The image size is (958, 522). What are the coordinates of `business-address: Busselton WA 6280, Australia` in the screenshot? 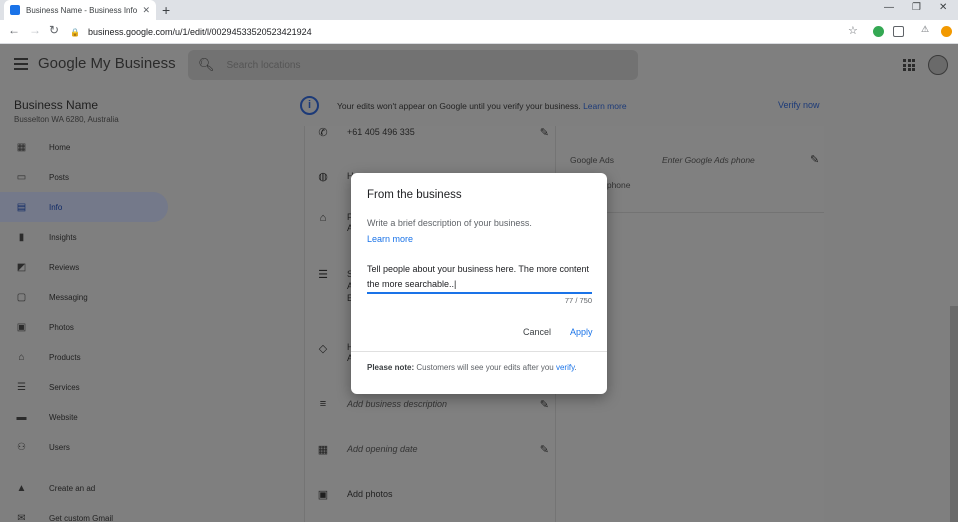 It's located at (66, 119).